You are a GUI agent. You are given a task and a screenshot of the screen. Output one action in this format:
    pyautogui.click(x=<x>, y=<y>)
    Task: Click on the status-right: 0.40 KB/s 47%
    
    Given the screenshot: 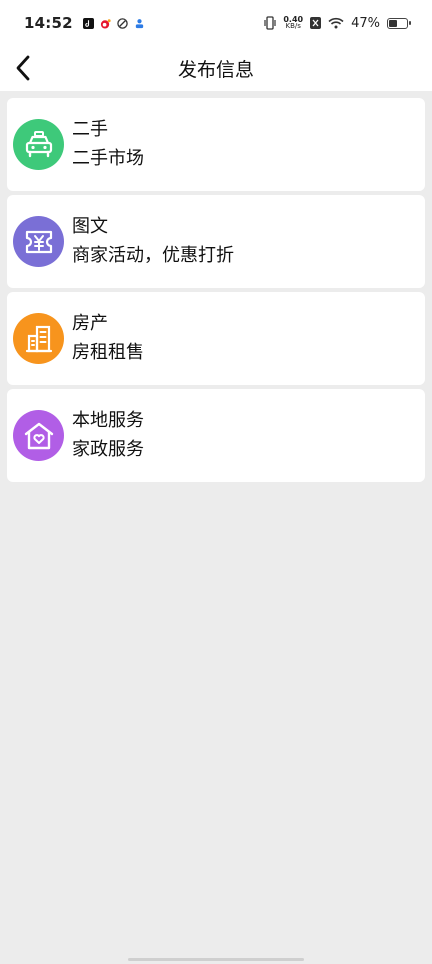 What is the action you would take?
    pyautogui.click(x=337, y=23)
    